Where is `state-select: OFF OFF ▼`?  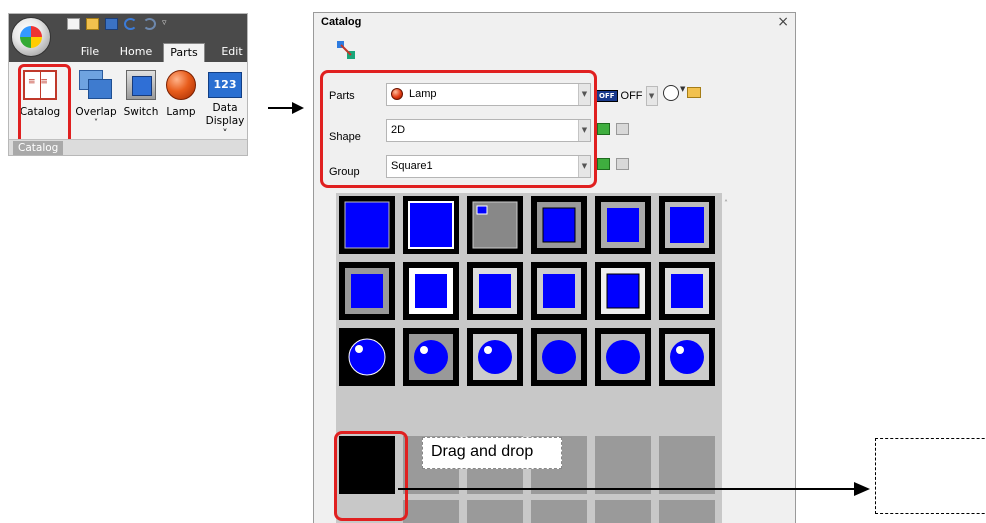
state-select: OFF OFF ▼ is located at coordinates (627, 96).